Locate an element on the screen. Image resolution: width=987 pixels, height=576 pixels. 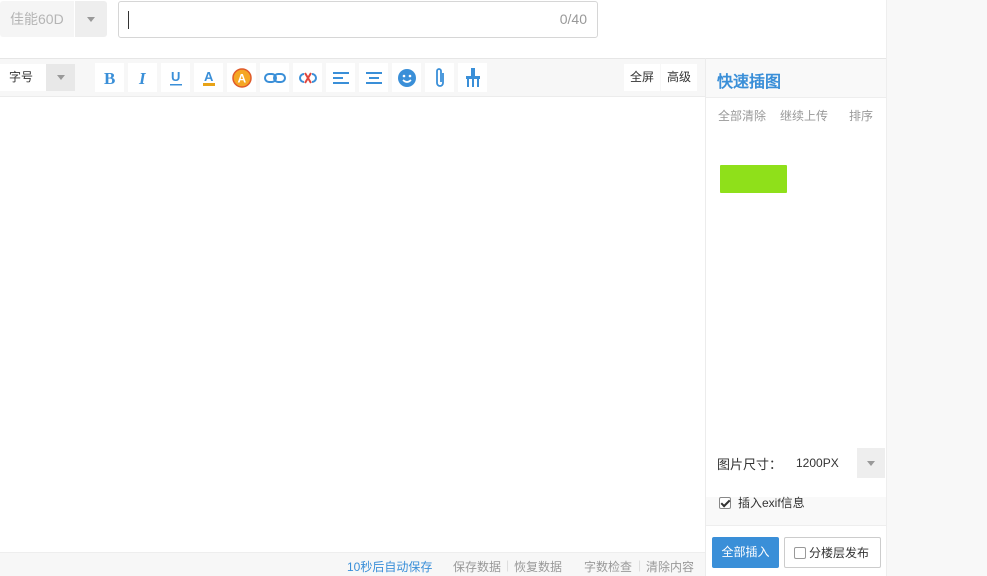
clear-format-icon is located at coordinates (472, 77).